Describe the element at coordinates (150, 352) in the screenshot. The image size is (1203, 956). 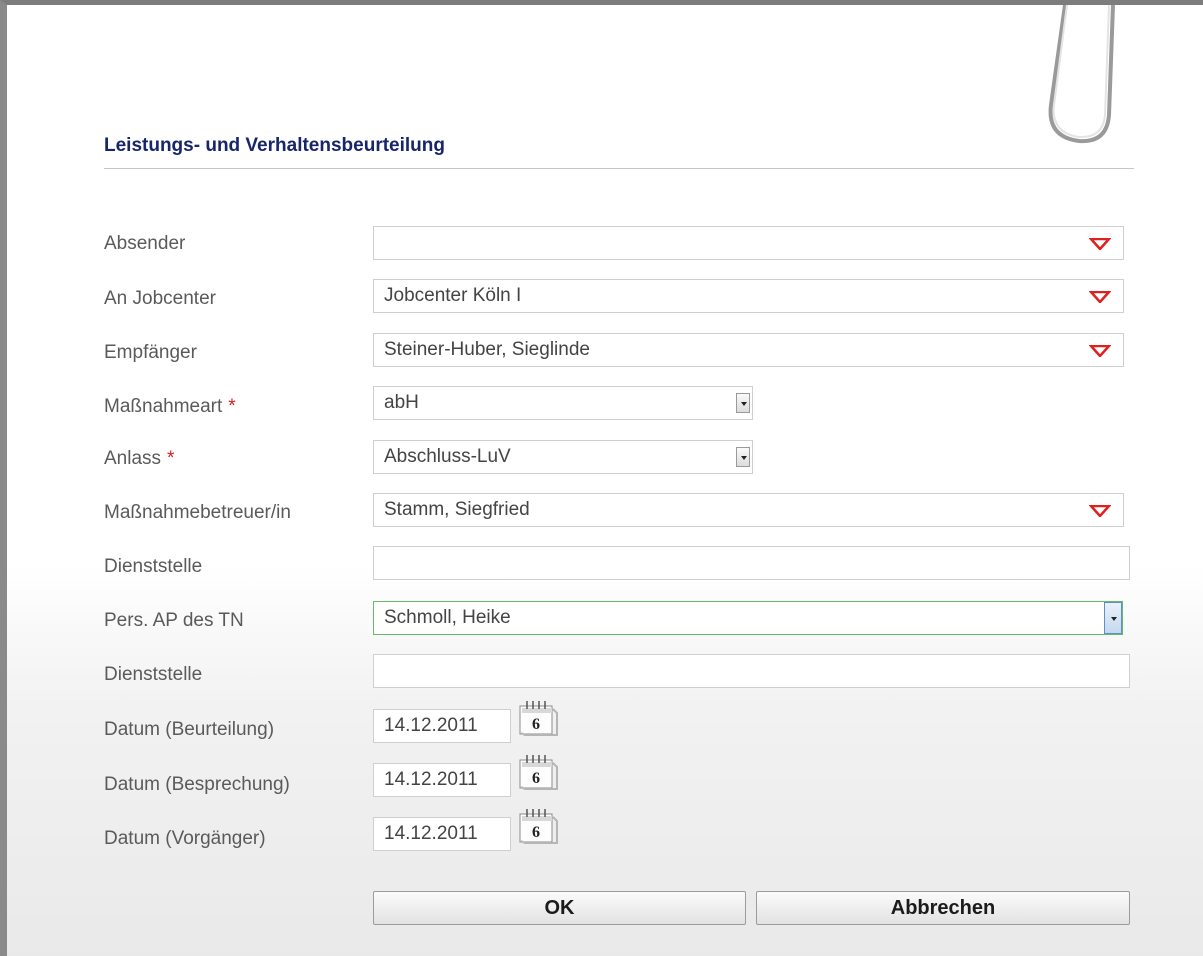
I see `empfaenger-label: Empfänger` at that location.